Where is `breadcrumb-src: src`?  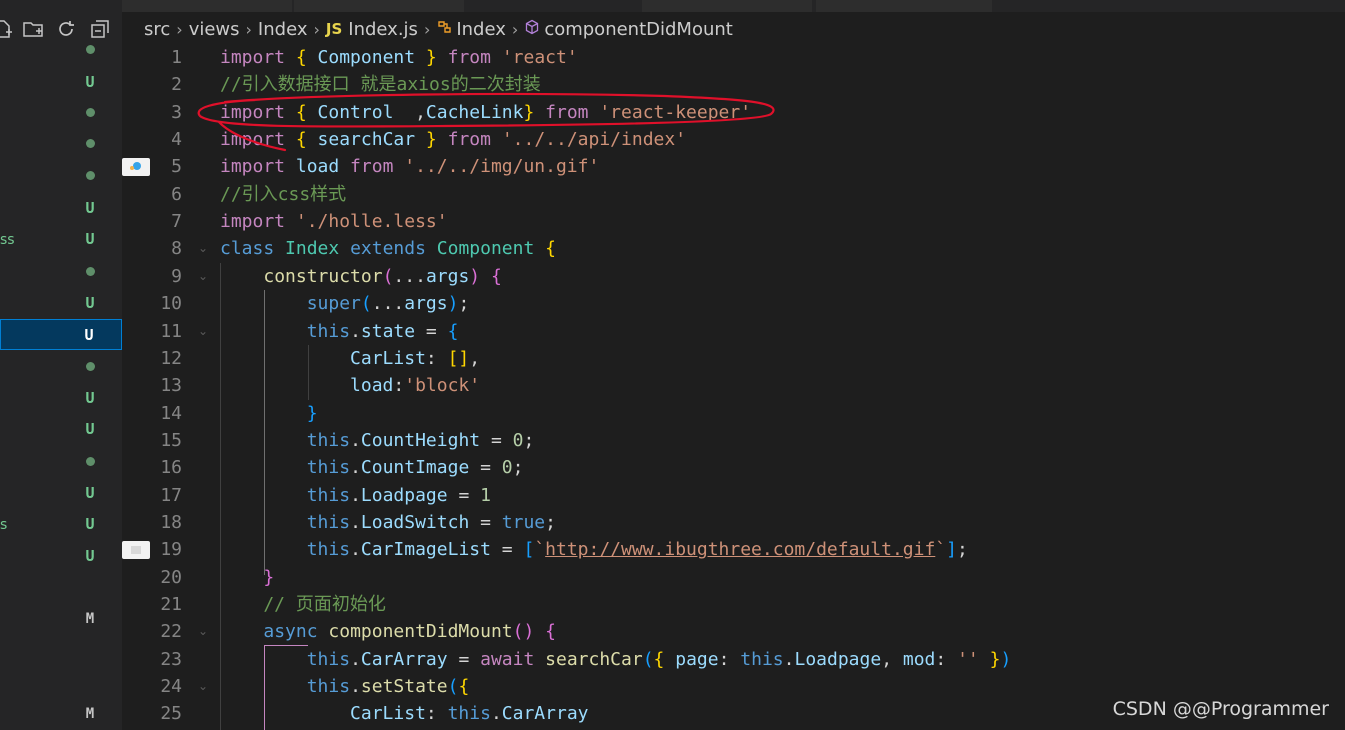 breadcrumb-src: src is located at coordinates (157, 29).